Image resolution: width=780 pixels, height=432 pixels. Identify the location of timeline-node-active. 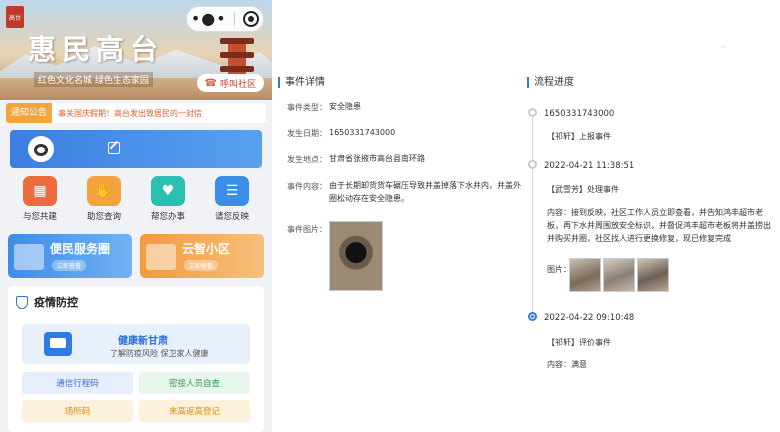
(532, 316).